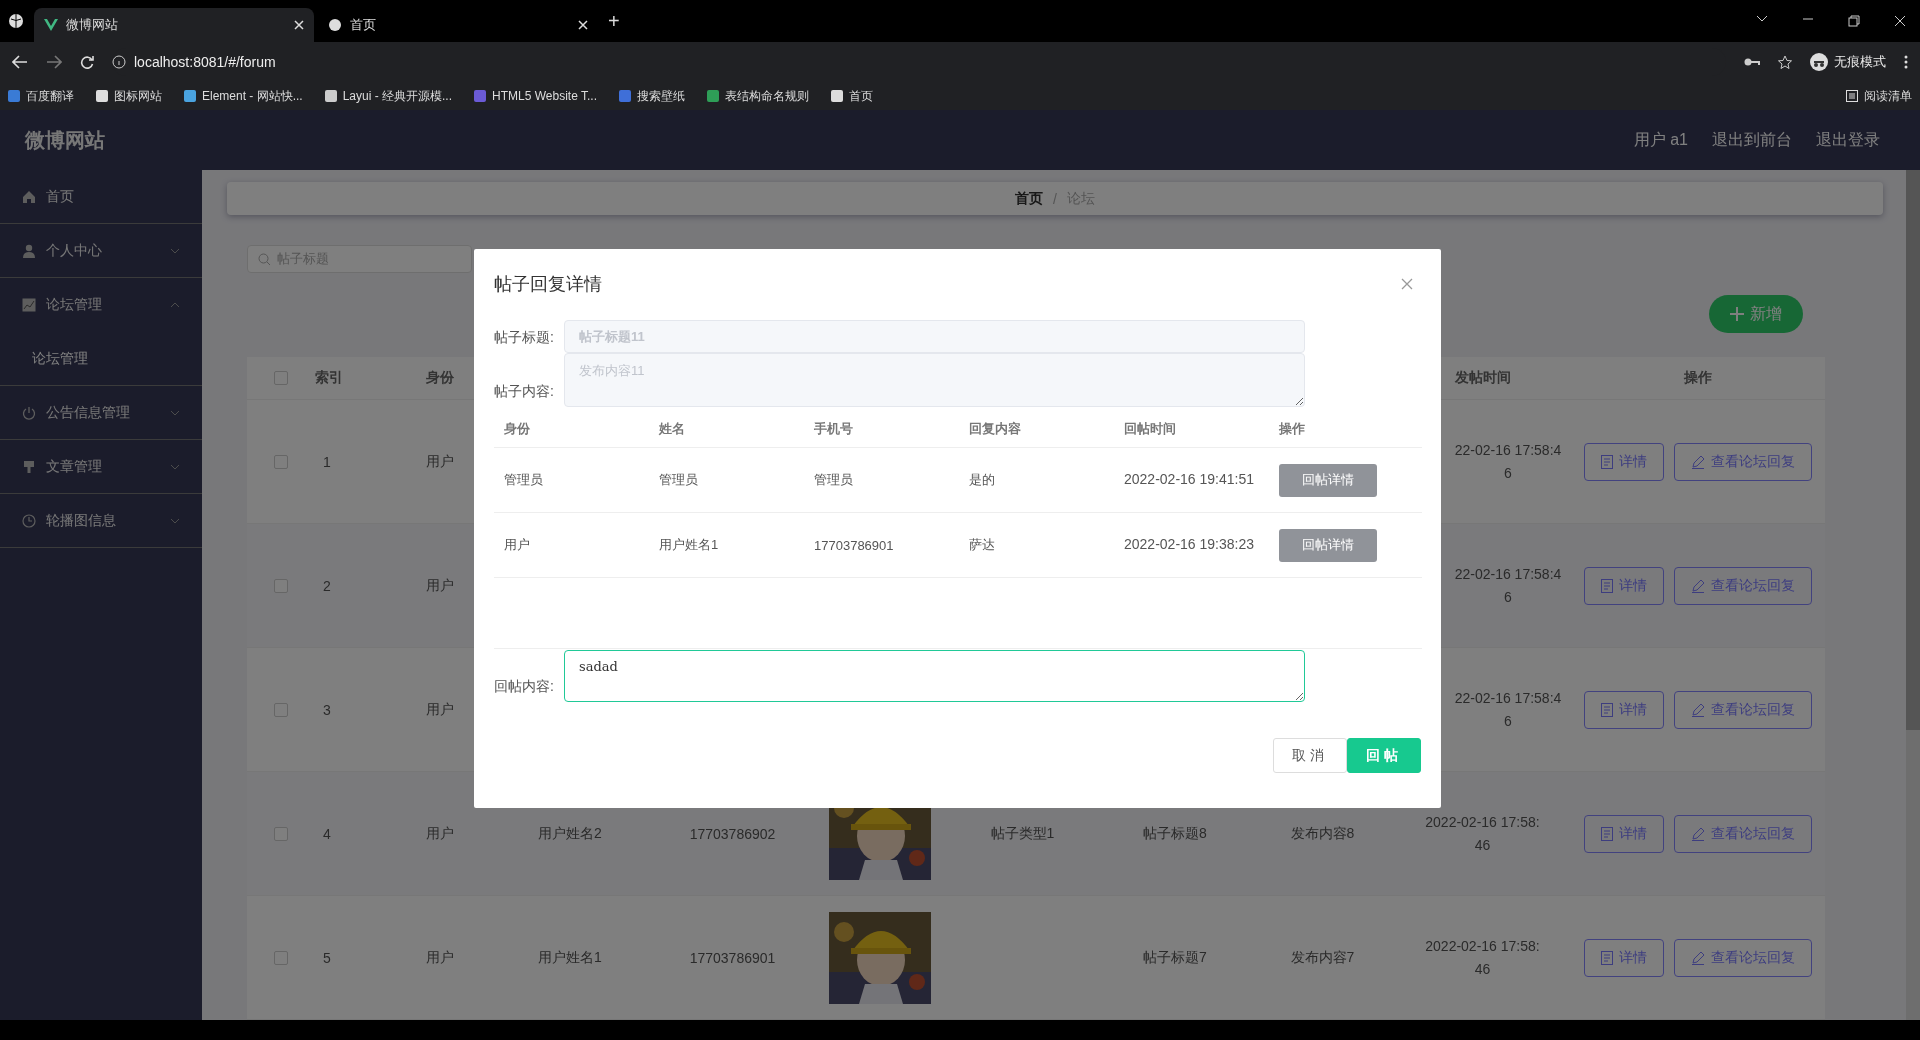 The width and height of the screenshot is (1920, 1040). What do you see at coordinates (1175, 958) in the screenshot?
I see `table-cell: 帖子标题7` at bounding box center [1175, 958].